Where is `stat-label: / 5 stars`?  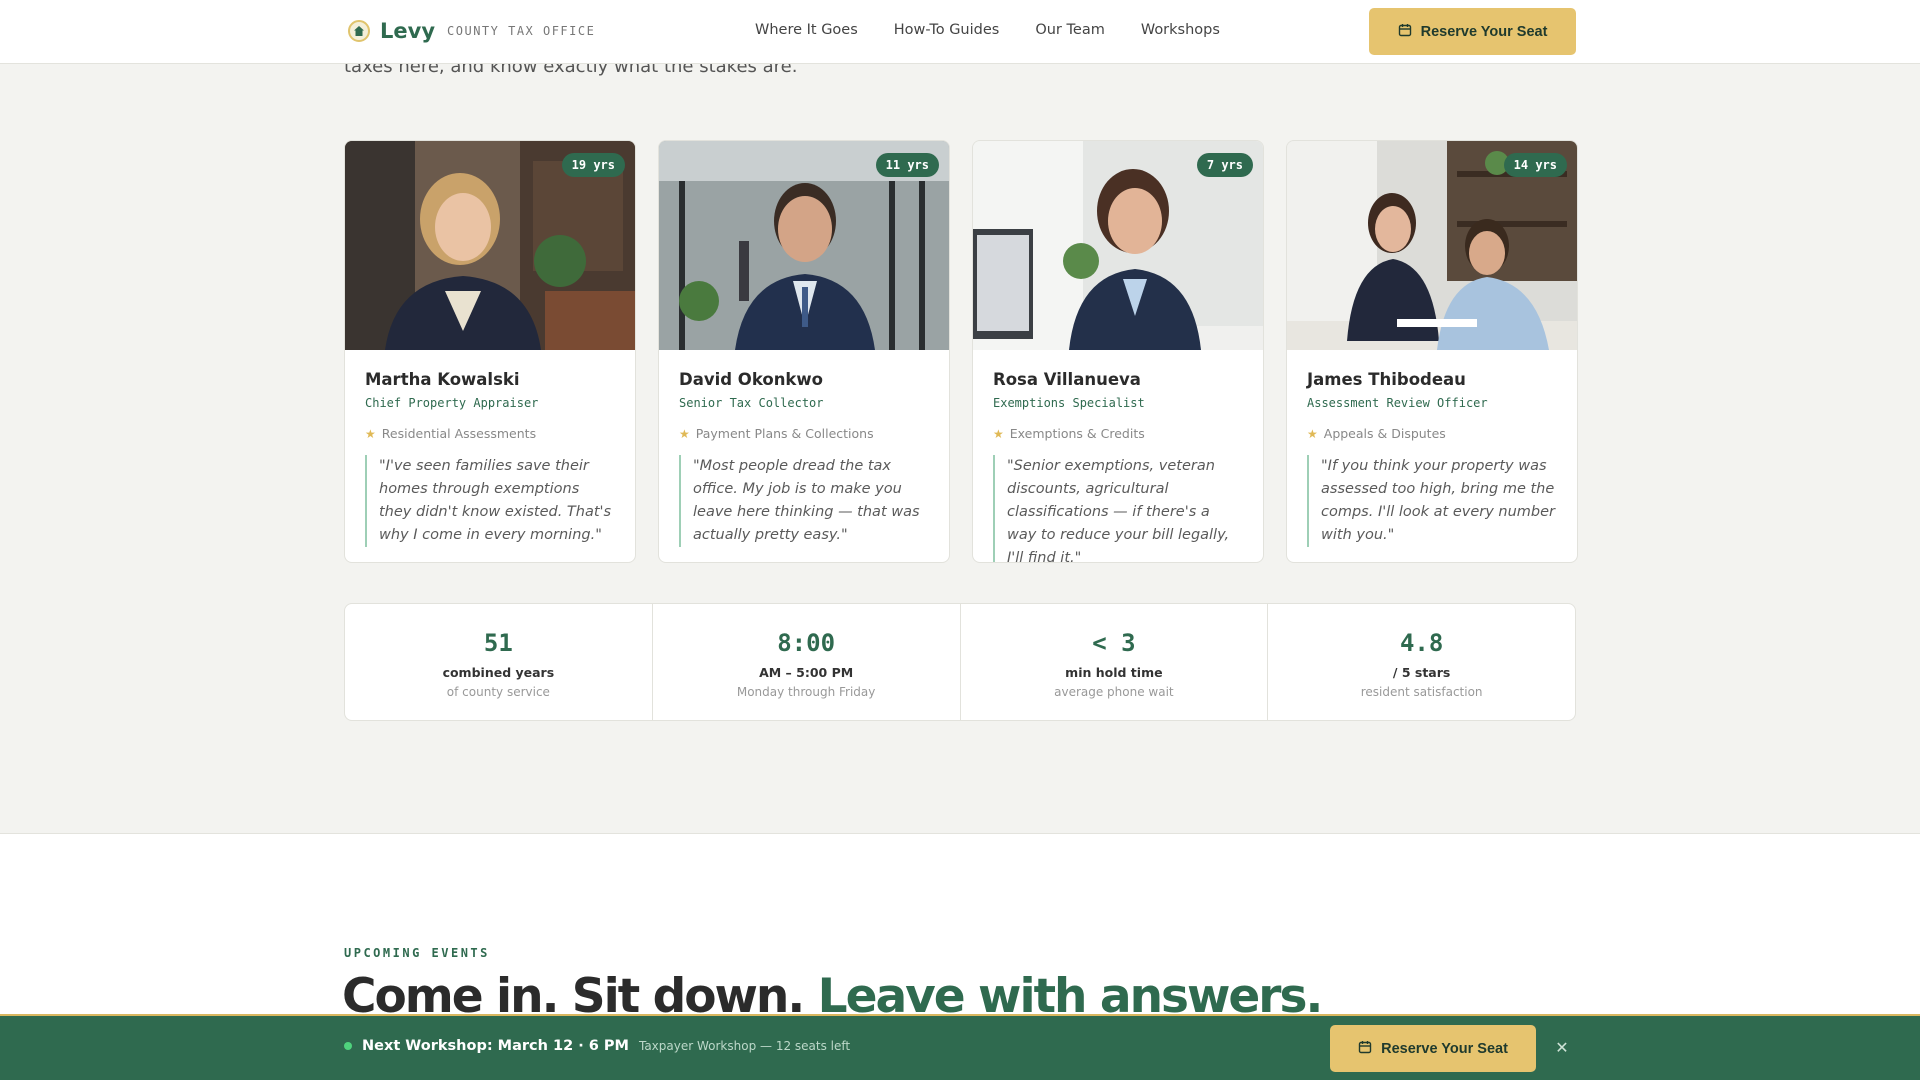
stat-label: / 5 stars is located at coordinates (1421, 672).